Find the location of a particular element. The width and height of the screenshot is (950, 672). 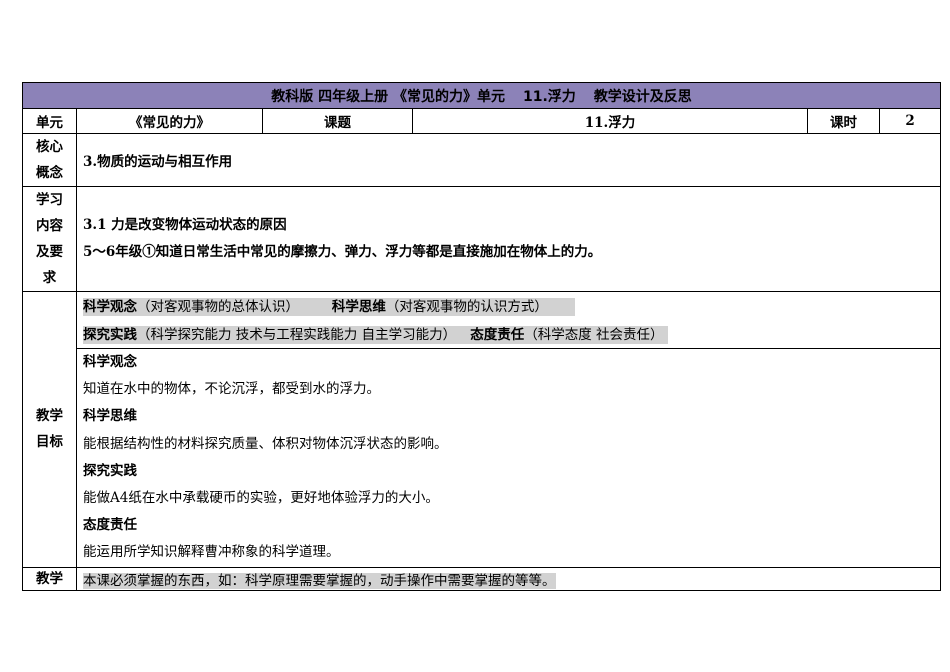

goal-heading-practice: 探究实践 is located at coordinates (110, 470).